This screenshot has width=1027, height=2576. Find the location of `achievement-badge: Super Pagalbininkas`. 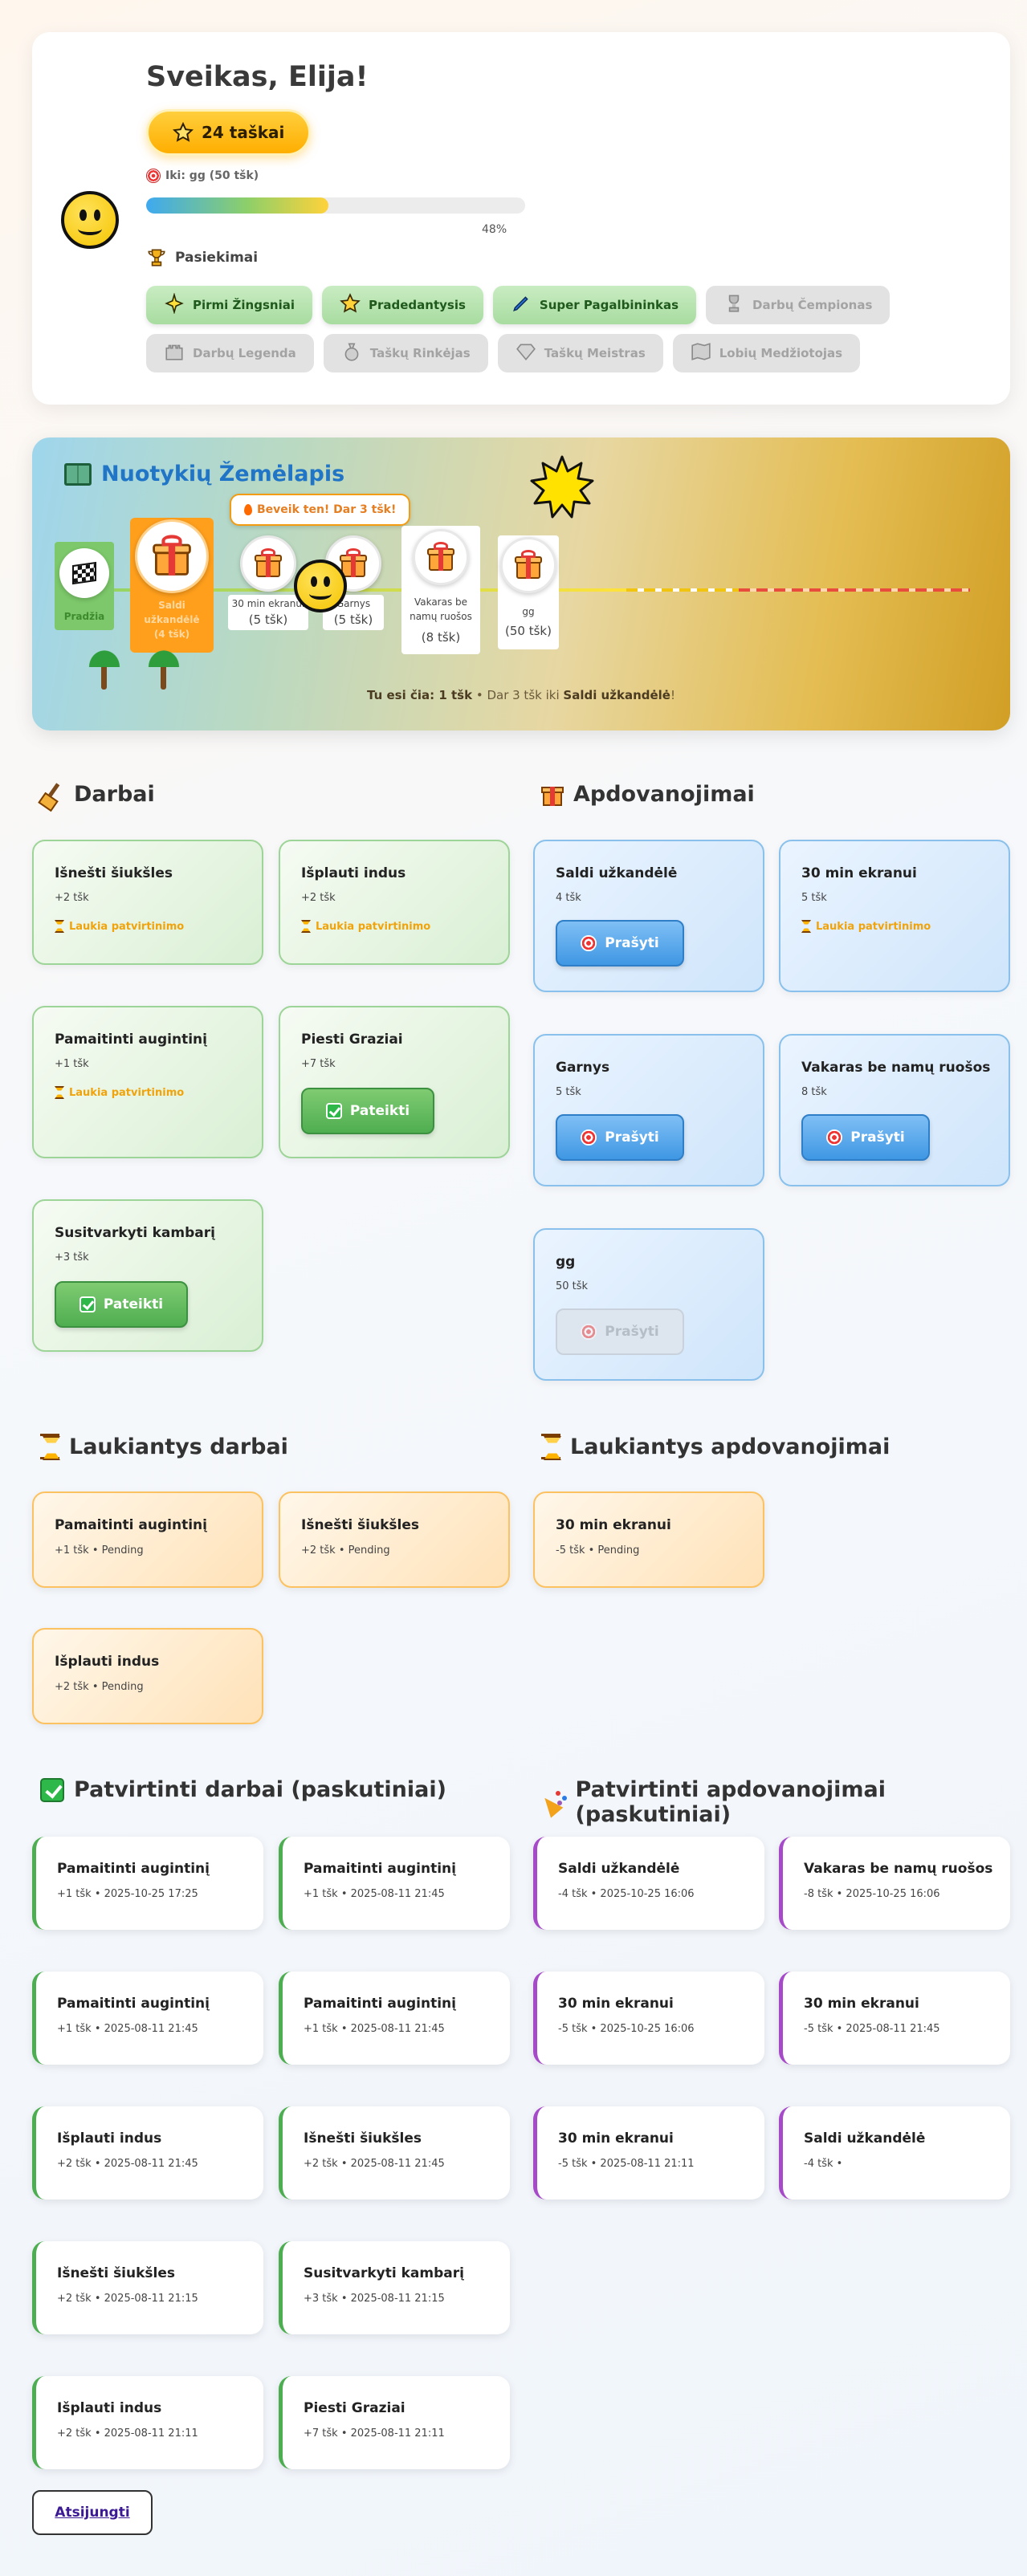

achievement-badge: Super Pagalbininkas is located at coordinates (594, 305).